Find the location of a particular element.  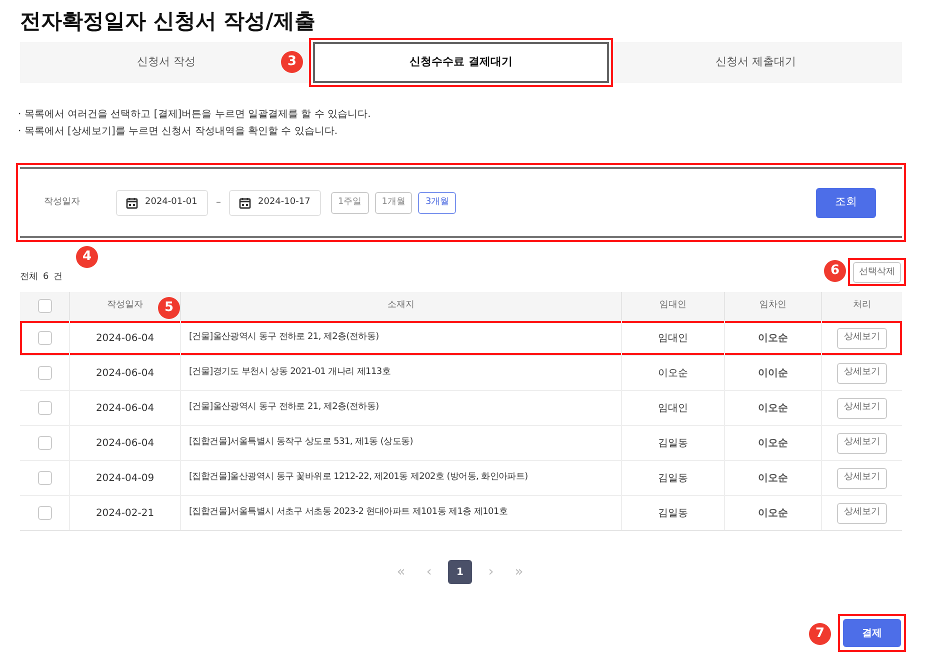

date-cell-text: 2024-02-21 is located at coordinates (125, 513).